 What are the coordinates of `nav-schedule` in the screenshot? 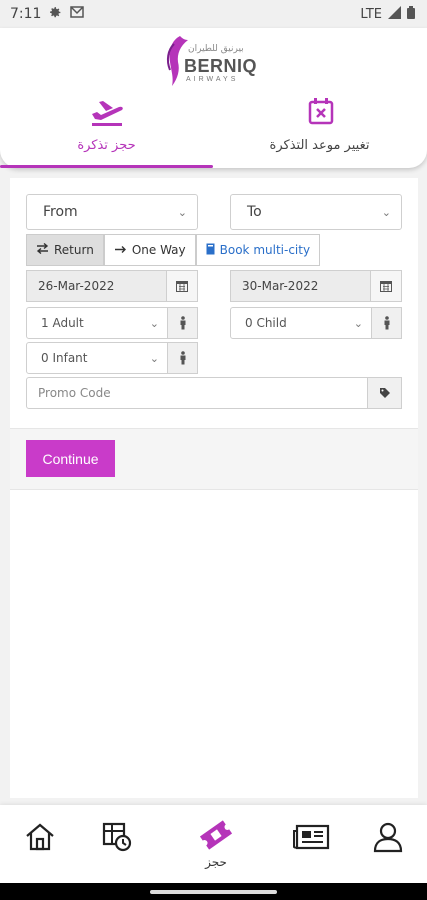 It's located at (117, 839).